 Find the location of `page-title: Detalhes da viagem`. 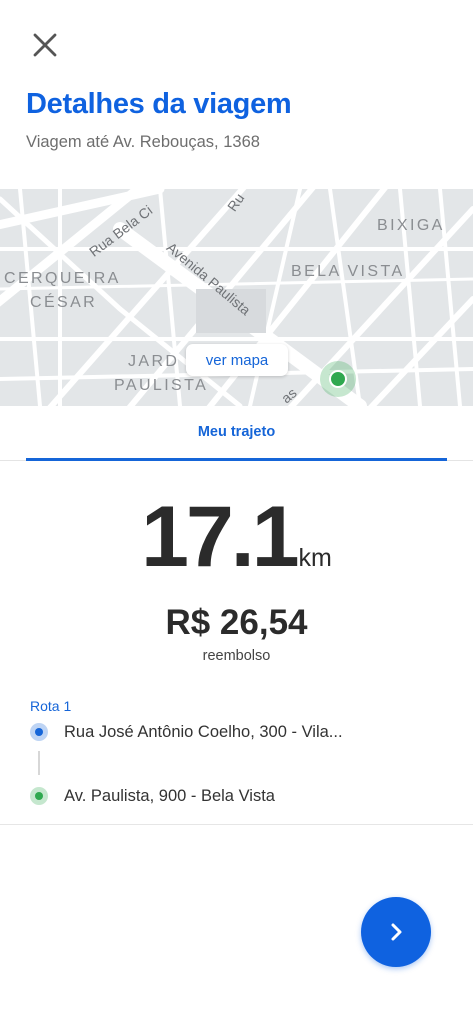

page-title: Detalhes da viagem is located at coordinates (159, 104).